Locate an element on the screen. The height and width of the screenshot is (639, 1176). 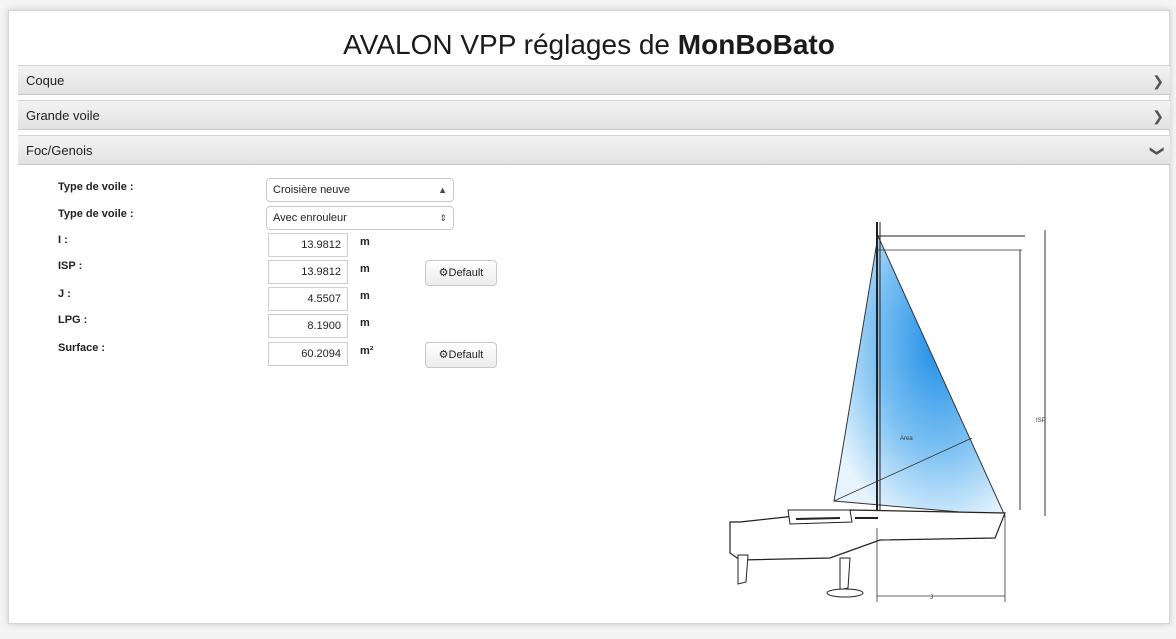
rudder-shape is located at coordinates (743, 569).